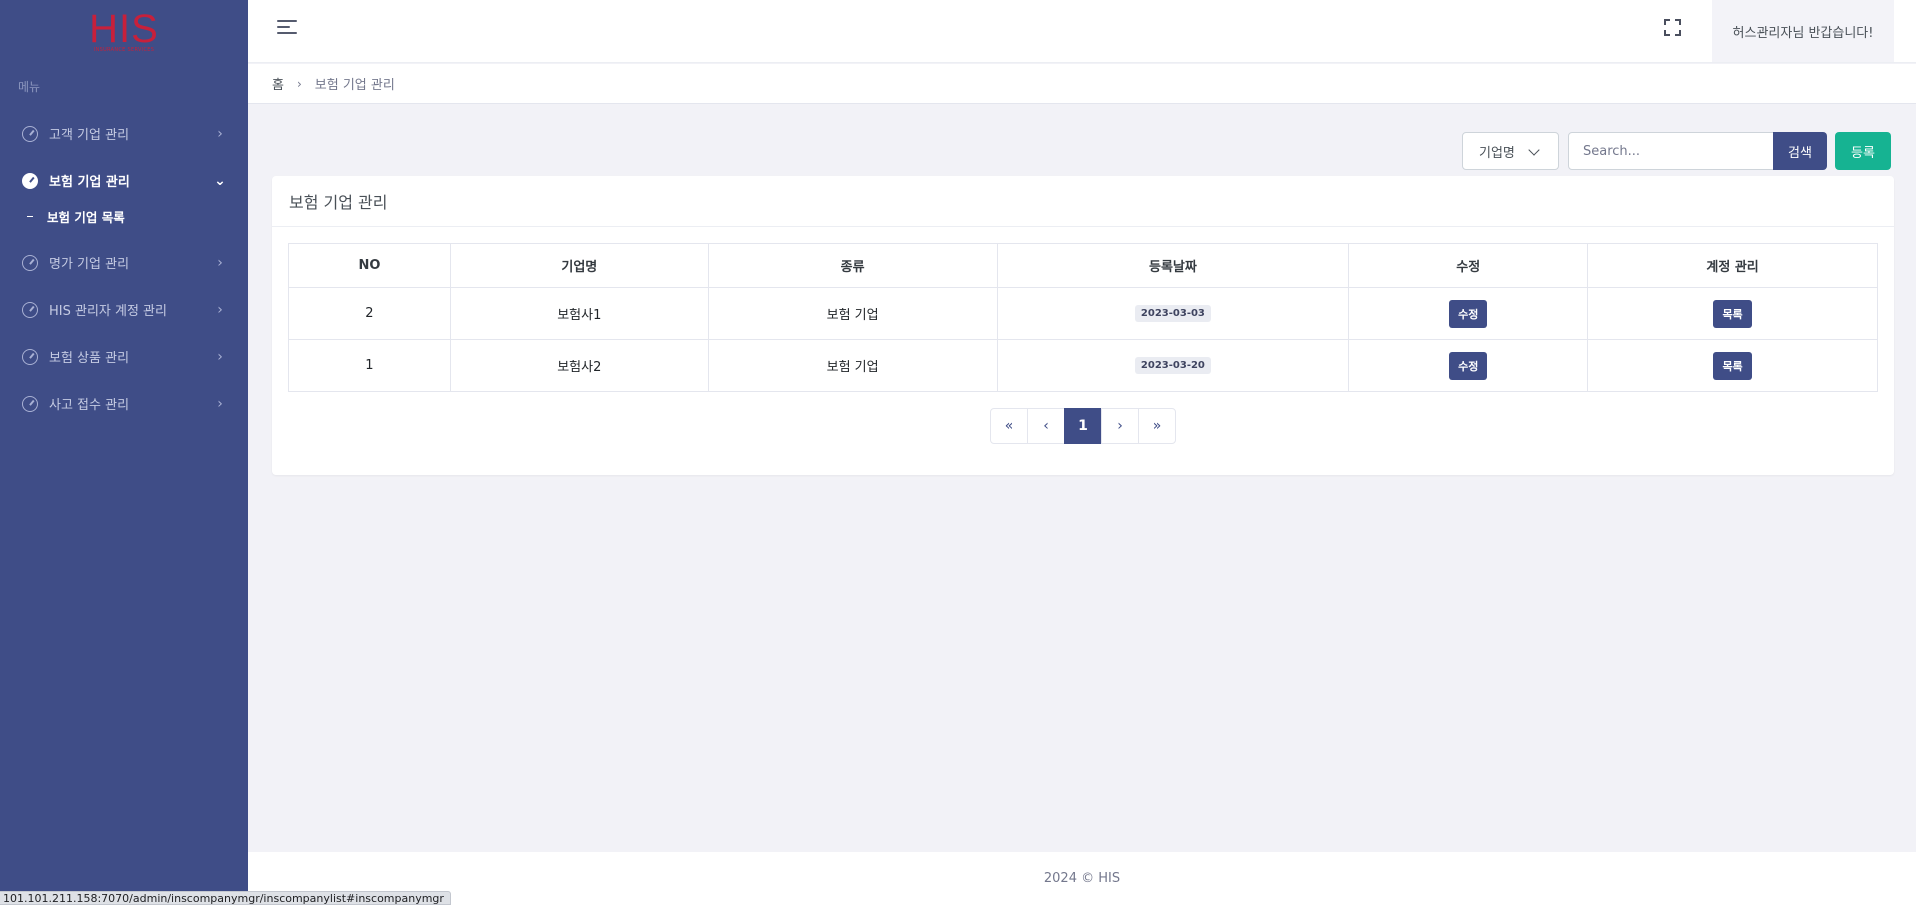 Image resolution: width=1916 pixels, height=905 pixels. I want to click on pagination: « ‹ 1 › », so click(1083, 426).